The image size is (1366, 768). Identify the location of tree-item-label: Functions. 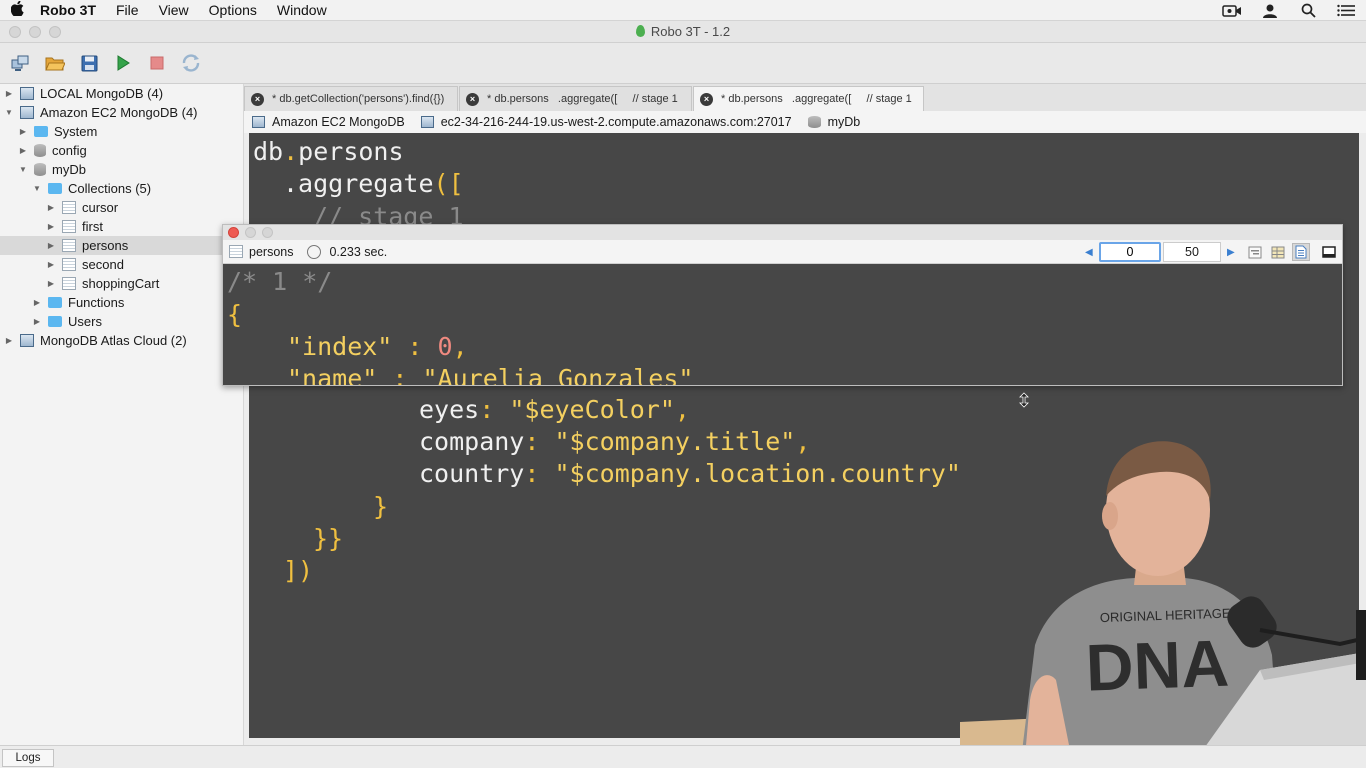
(96, 302).